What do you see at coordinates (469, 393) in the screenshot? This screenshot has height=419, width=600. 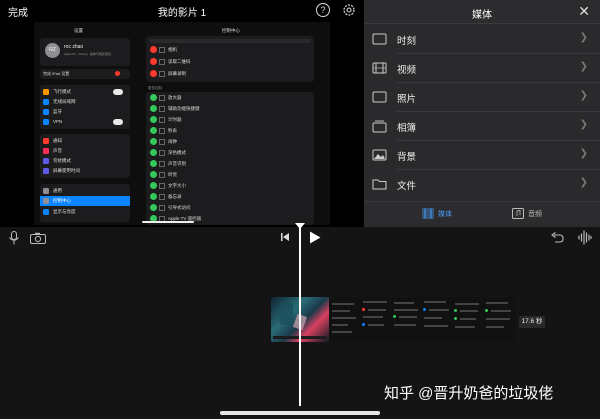 I see `watermark: 知乎 @晋升奶爸的垃圾佬` at bounding box center [469, 393].